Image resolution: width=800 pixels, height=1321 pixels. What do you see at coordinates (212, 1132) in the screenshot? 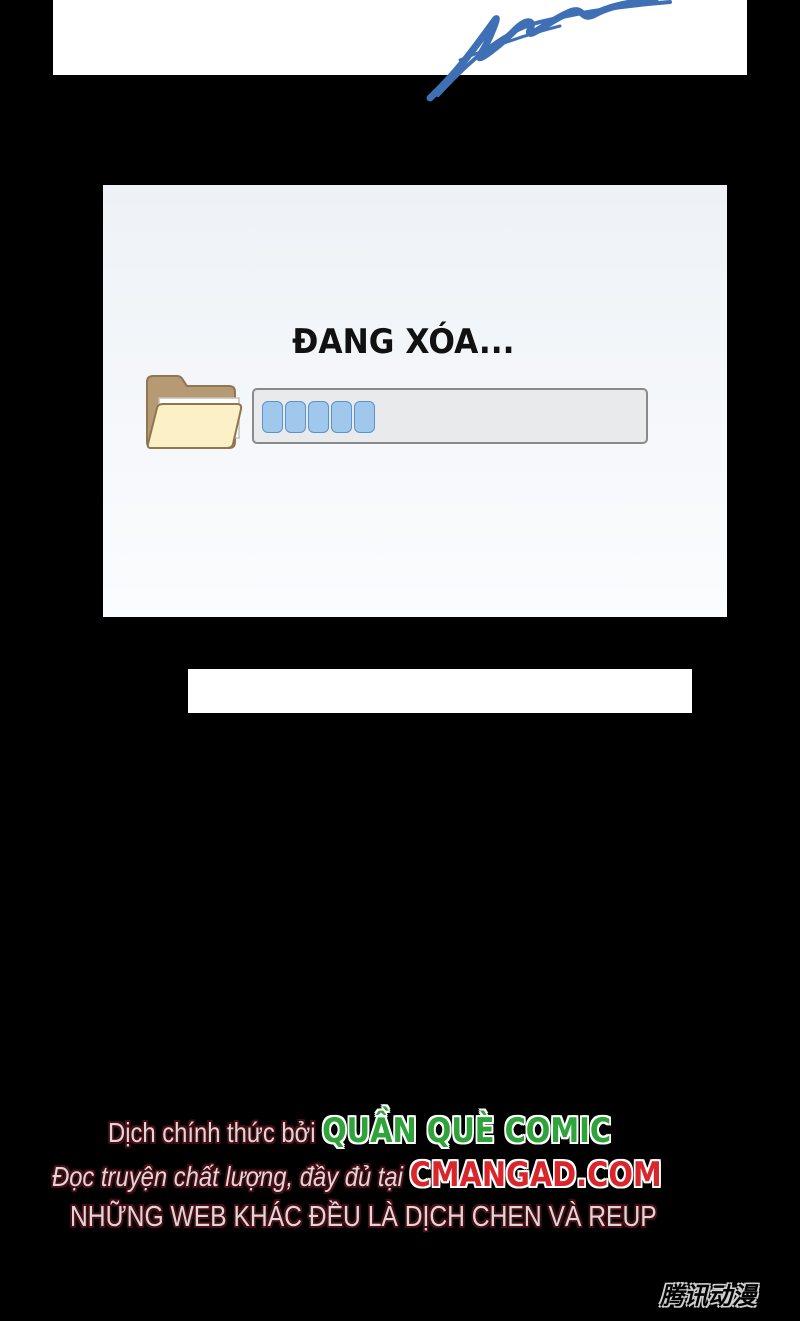
I see `credit-line-1-prefix: Dịch chính thức bởi` at bounding box center [212, 1132].